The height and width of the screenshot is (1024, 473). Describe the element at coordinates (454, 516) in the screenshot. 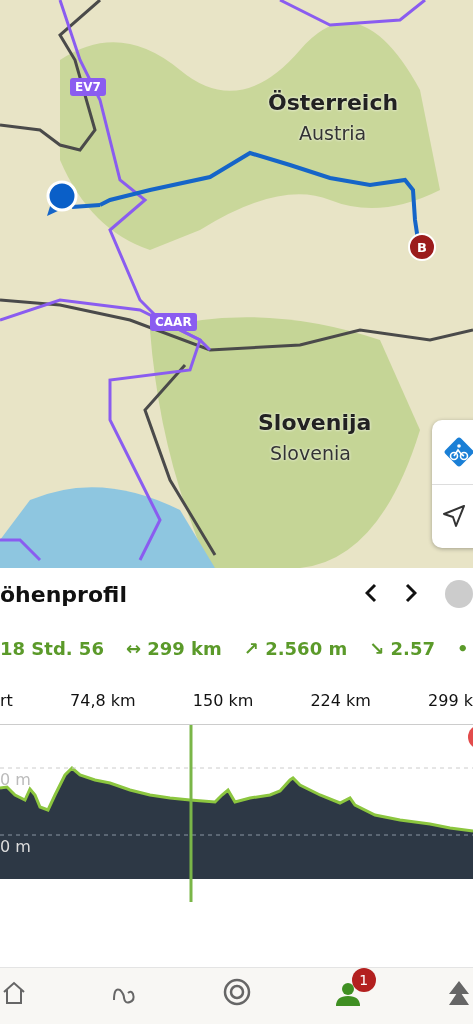

I see `navigation-arrow-icon` at that location.